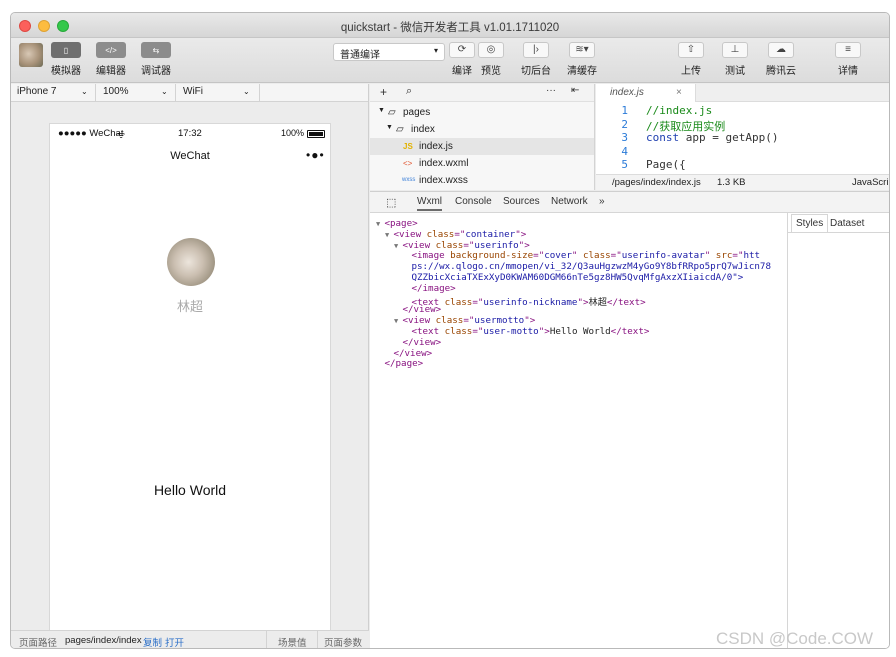 Image resolution: width=896 pixels, height=657 pixels. What do you see at coordinates (66, 50) in the screenshot?
I see `phone-icon: ▯` at bounding box center [66, 50].